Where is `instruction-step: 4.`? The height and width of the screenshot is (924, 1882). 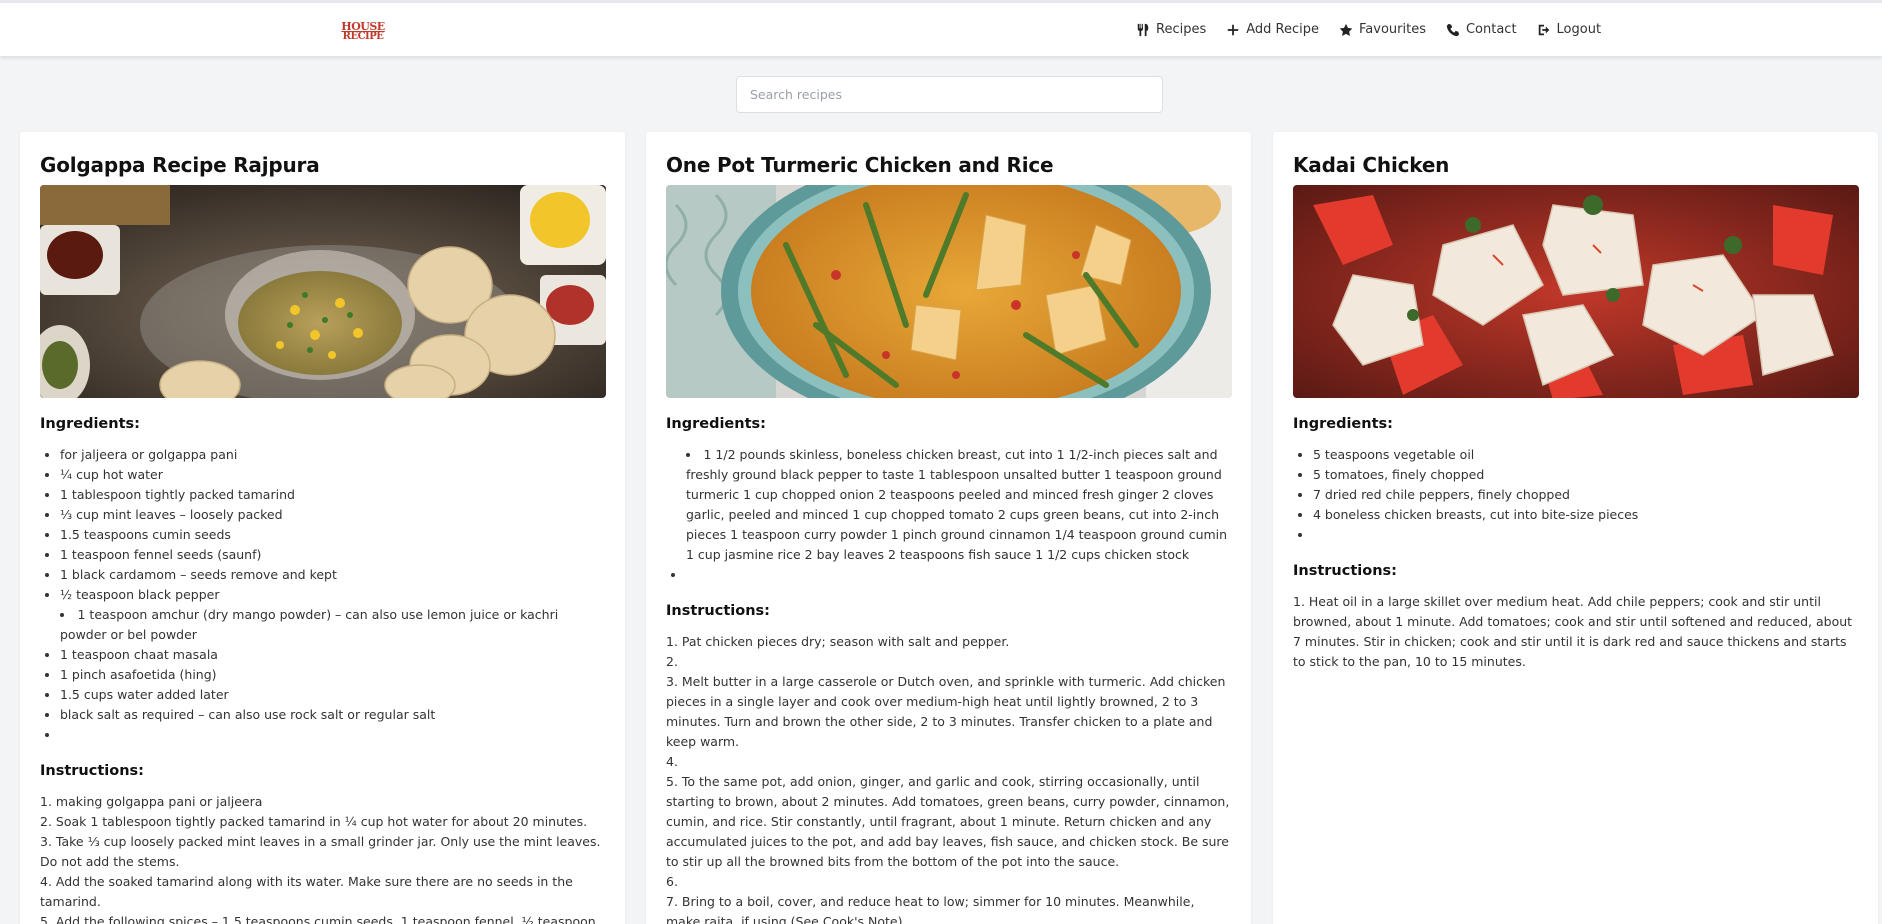 instruction-step: 4. is located at coordinates (672, 761).